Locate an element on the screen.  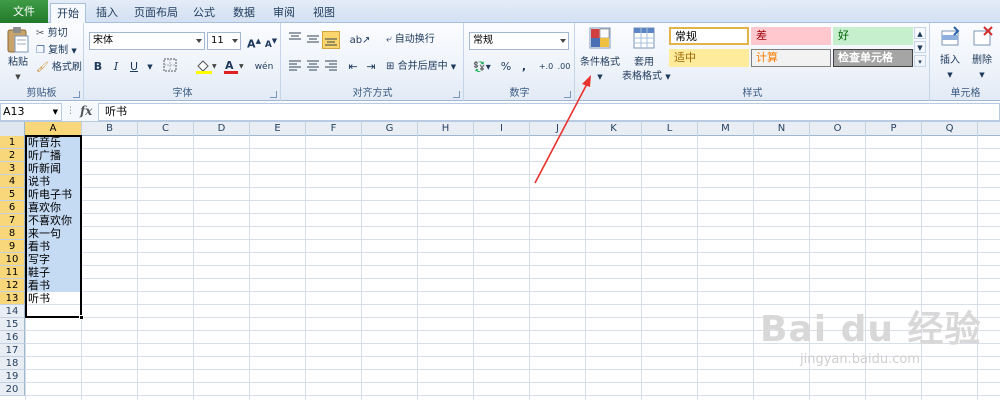
align-bottom-button is located at coordinates (331, 40).